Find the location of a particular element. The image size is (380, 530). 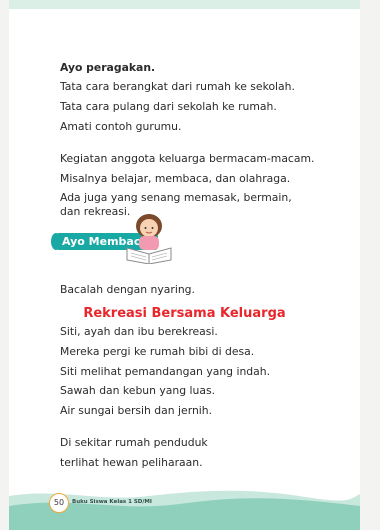

instruction-text: Bacalah dengan nyaring. is located at coordinates (127, 289).